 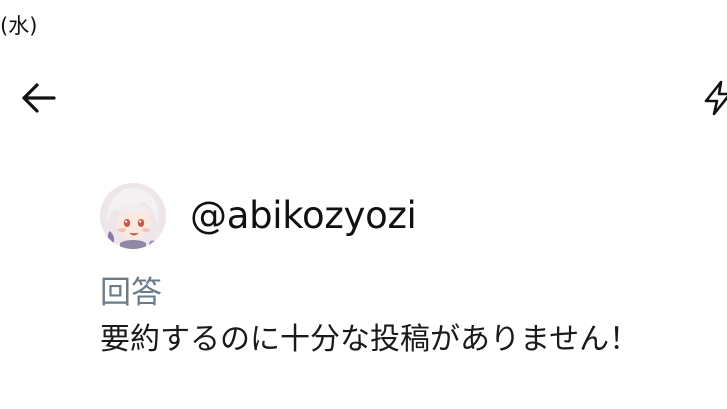 I want to click on lightning-button, so click(x=713, y=98).